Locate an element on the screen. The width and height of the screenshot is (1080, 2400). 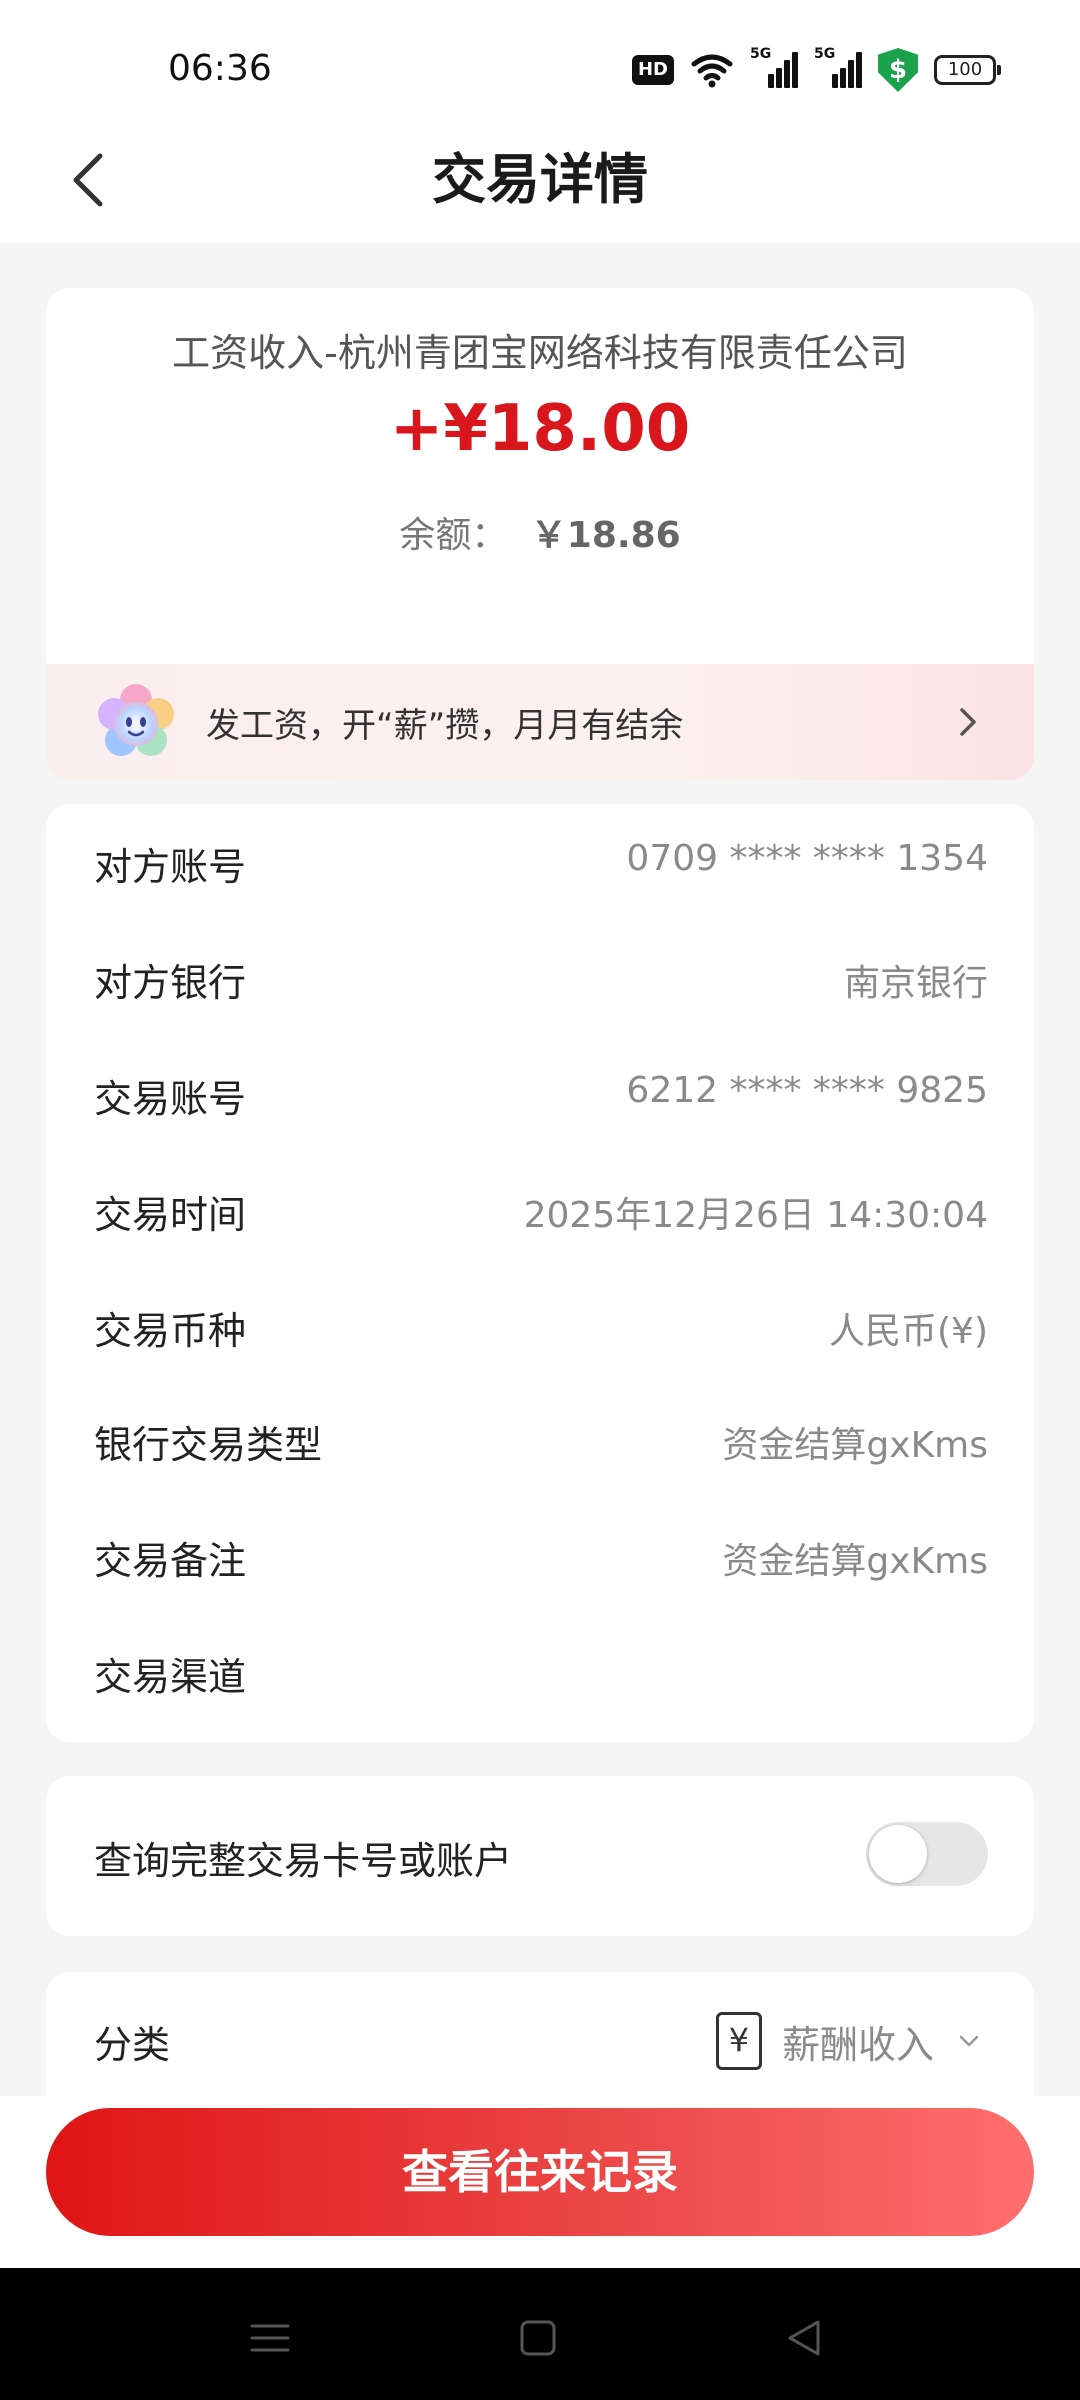
status-time: 06:36 is located at coordinates (220, 68).